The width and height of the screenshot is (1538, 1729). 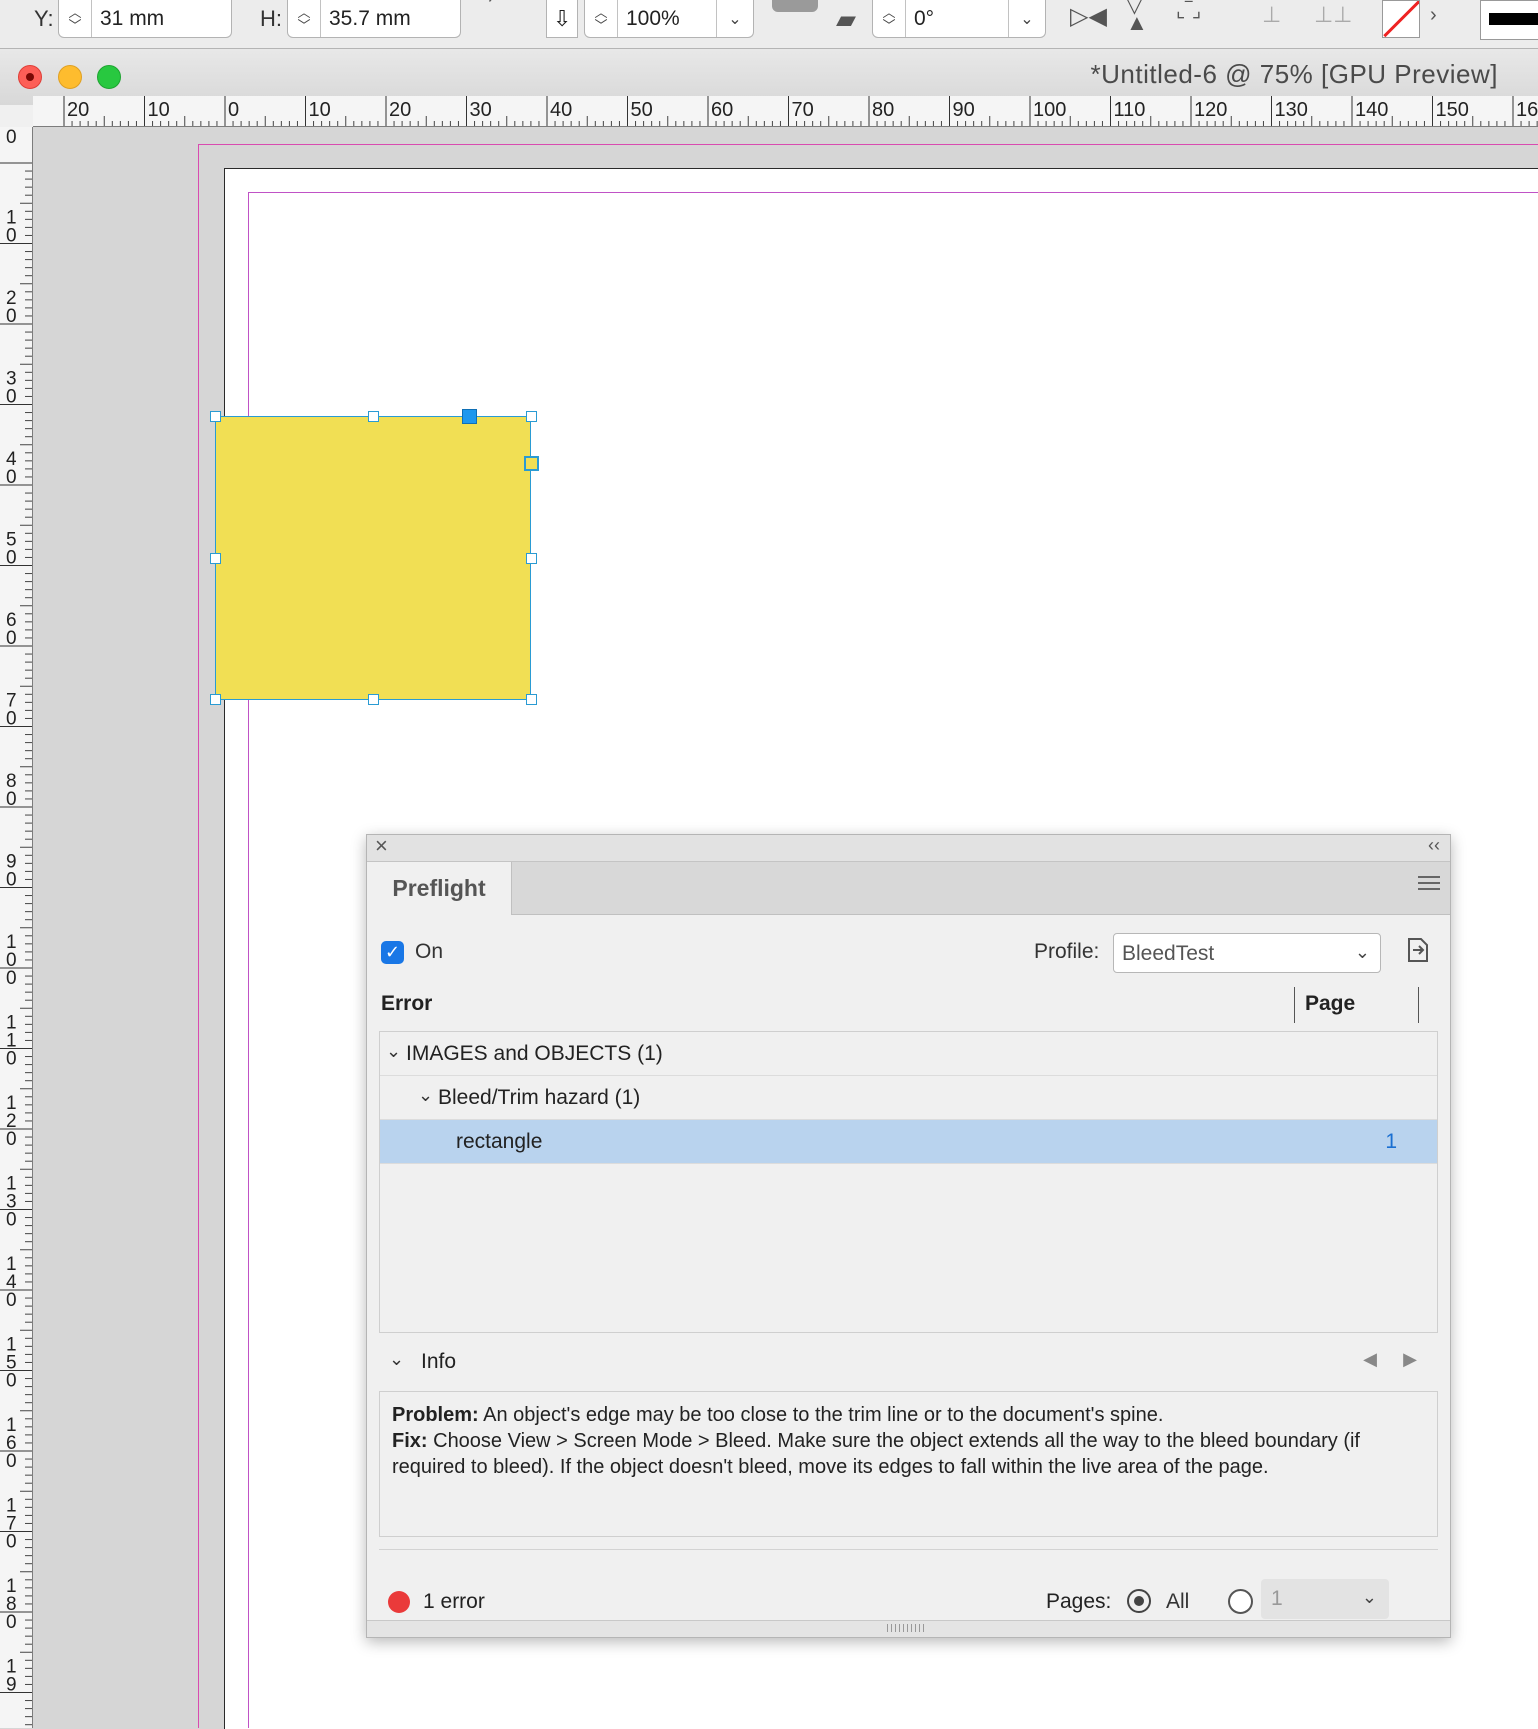 I want to click on h-stepper: ︿ ﹀, so click(x=304, y=18).